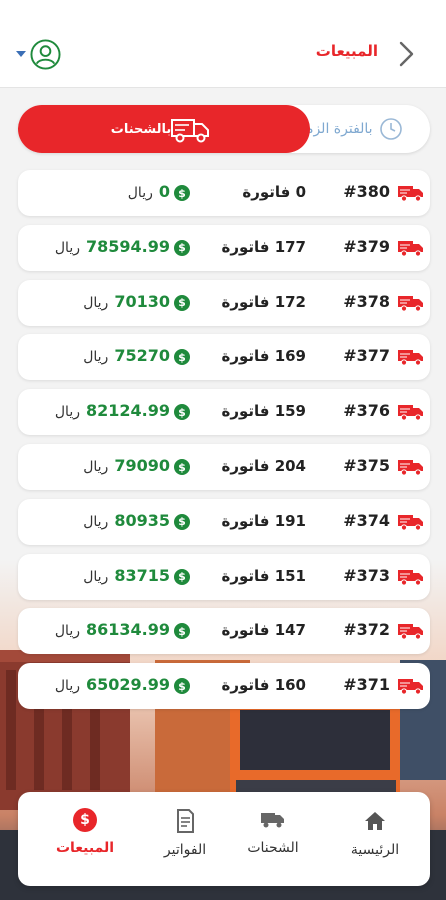  I want to click on shipment-row: #373 151 فاتورة $ ريال 83715, so click(224, 576).